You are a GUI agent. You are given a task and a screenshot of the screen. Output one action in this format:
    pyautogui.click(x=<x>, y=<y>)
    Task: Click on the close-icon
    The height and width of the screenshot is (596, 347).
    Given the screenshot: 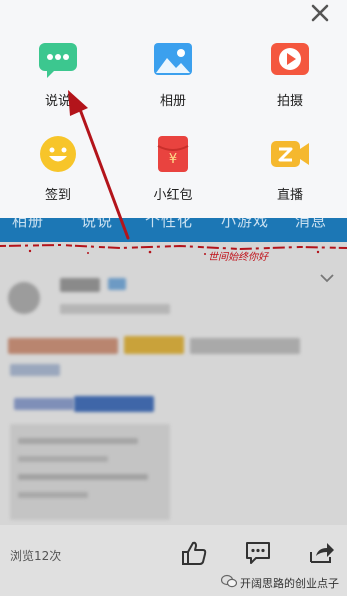 What is the action you would take?
    pyautogui.click(x=320, y=13)
    